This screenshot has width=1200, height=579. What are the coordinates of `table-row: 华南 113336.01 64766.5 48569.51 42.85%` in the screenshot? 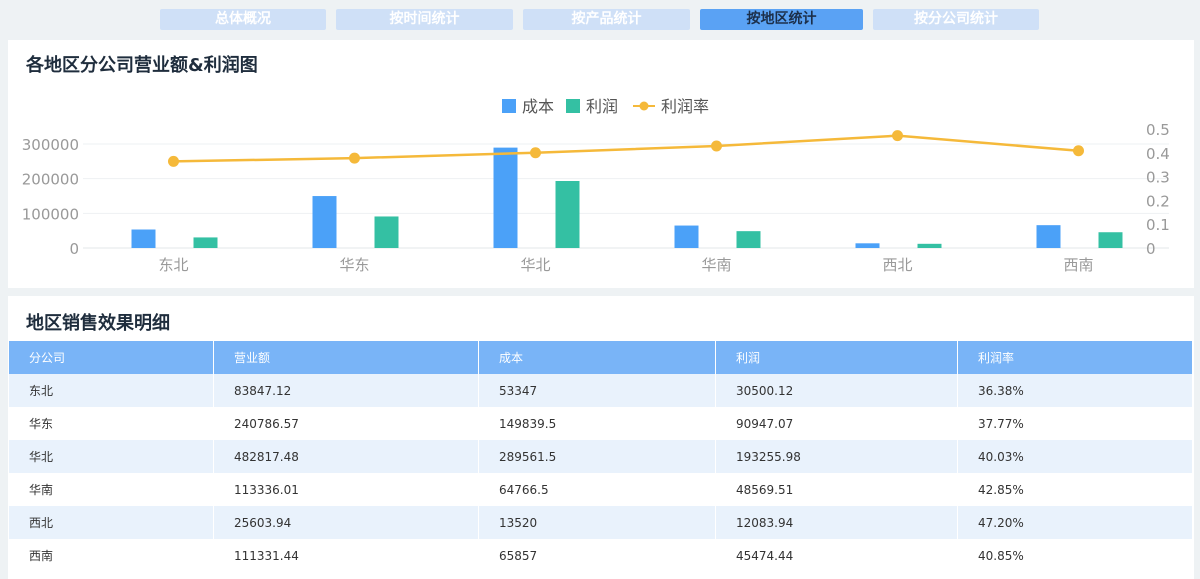 It's located at (601, 489).